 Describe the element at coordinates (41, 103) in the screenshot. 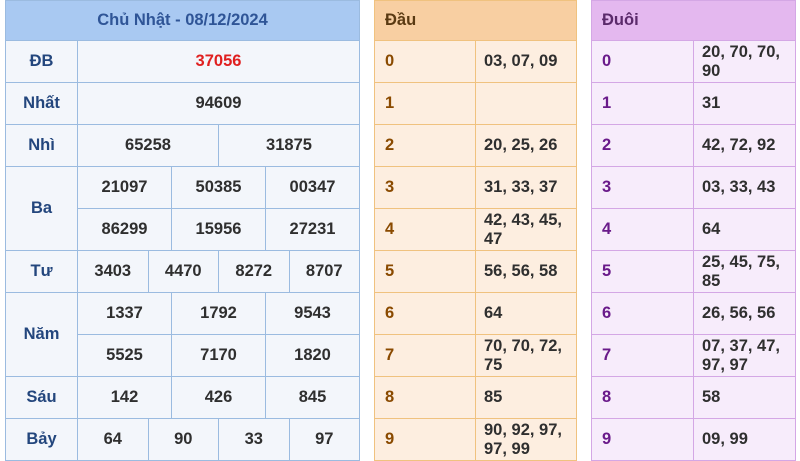

I see `prize-label: Nhất` at that location.